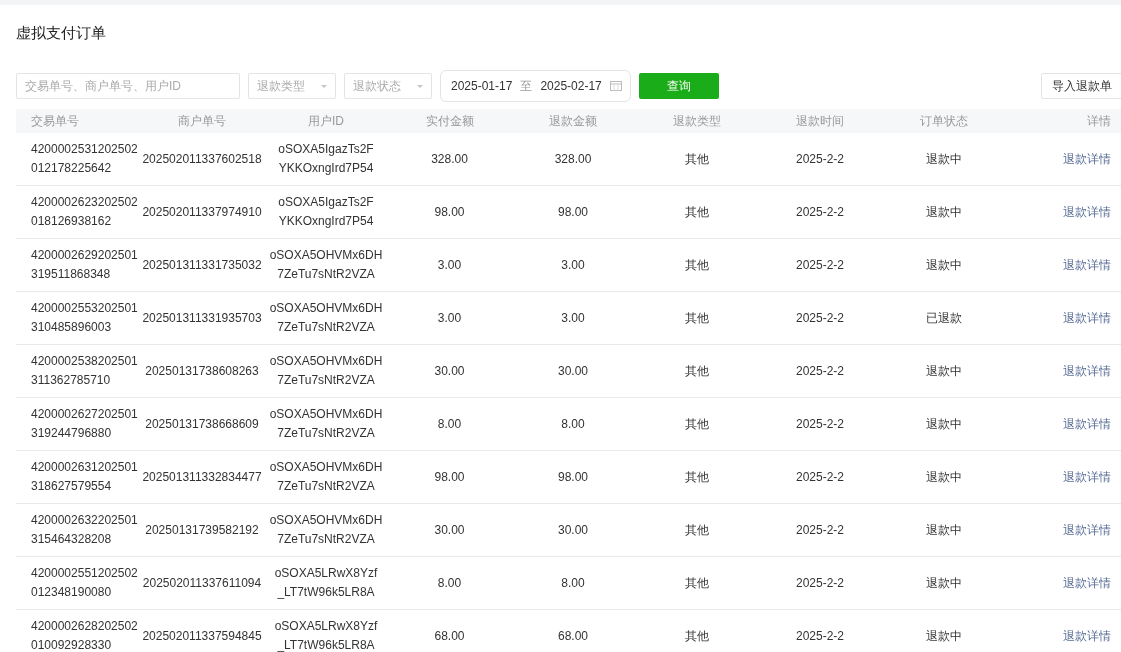  What do you see at coordinates (84, 635) in the screenshot?
I see `table-cell-text: 4200002628202502010092928330` at bounding box center [84, 635].